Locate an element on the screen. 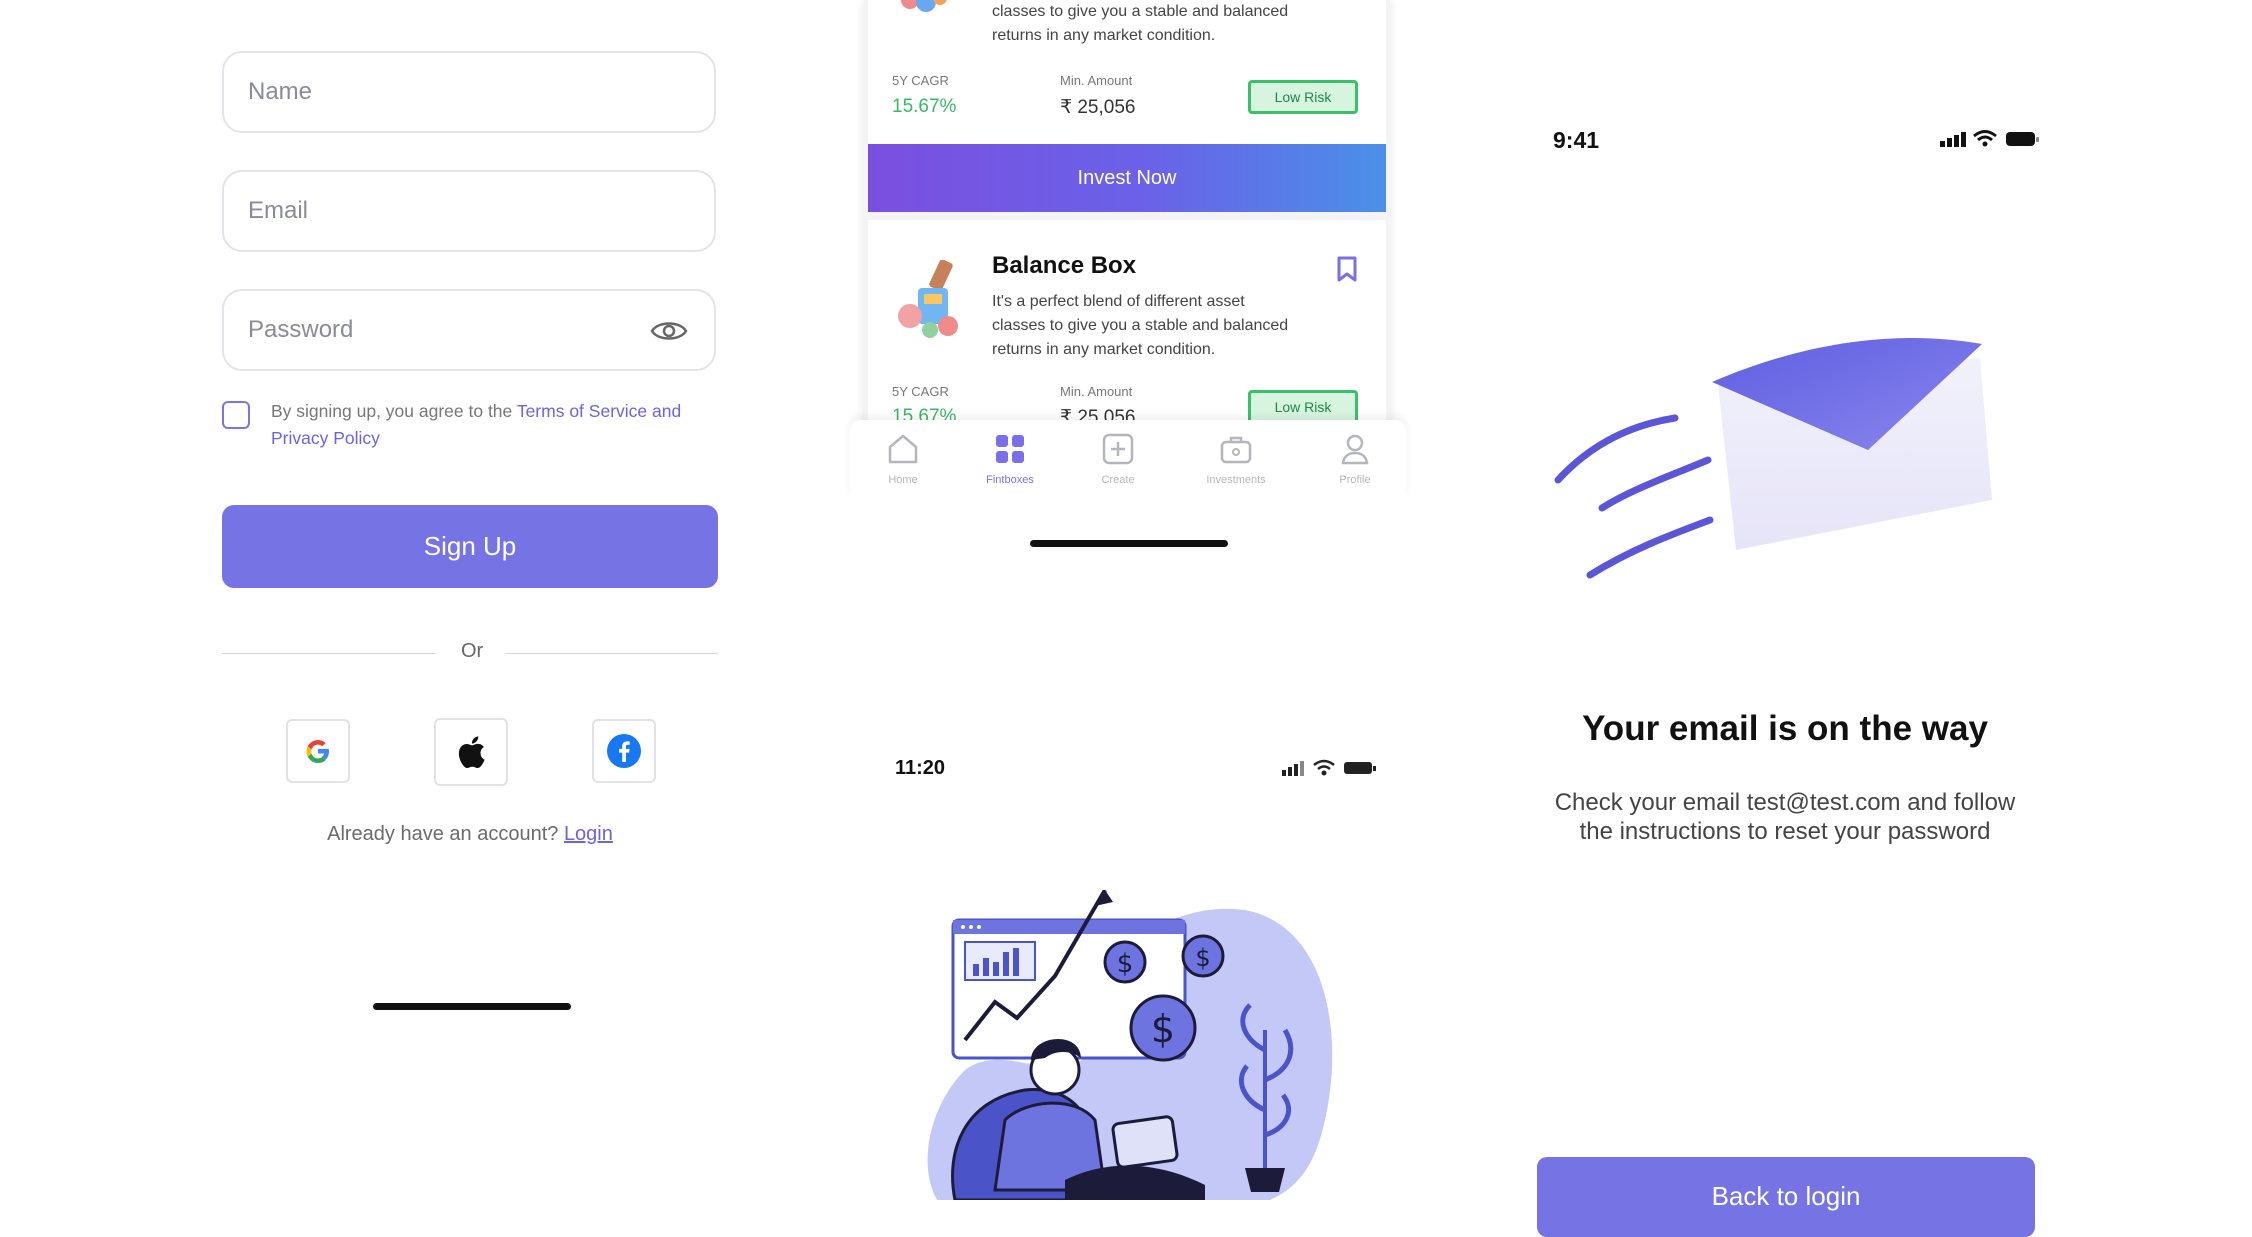  eye-icon is located at coordinates (669, 331).